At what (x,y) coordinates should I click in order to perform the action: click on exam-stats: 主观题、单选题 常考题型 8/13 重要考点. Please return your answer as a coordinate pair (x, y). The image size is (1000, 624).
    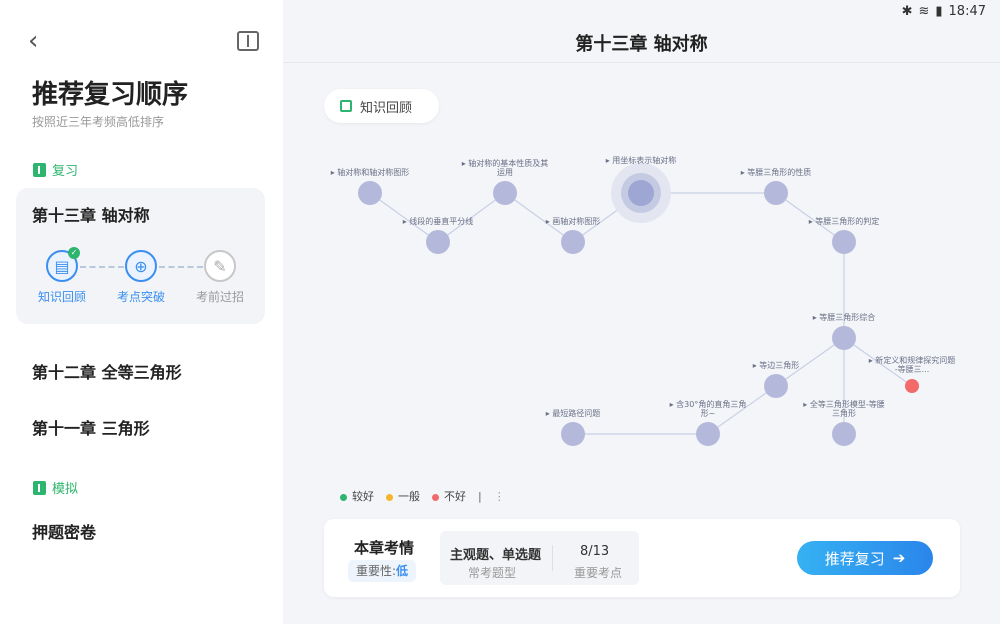
    Looking at the image, I should click on (539, 558).